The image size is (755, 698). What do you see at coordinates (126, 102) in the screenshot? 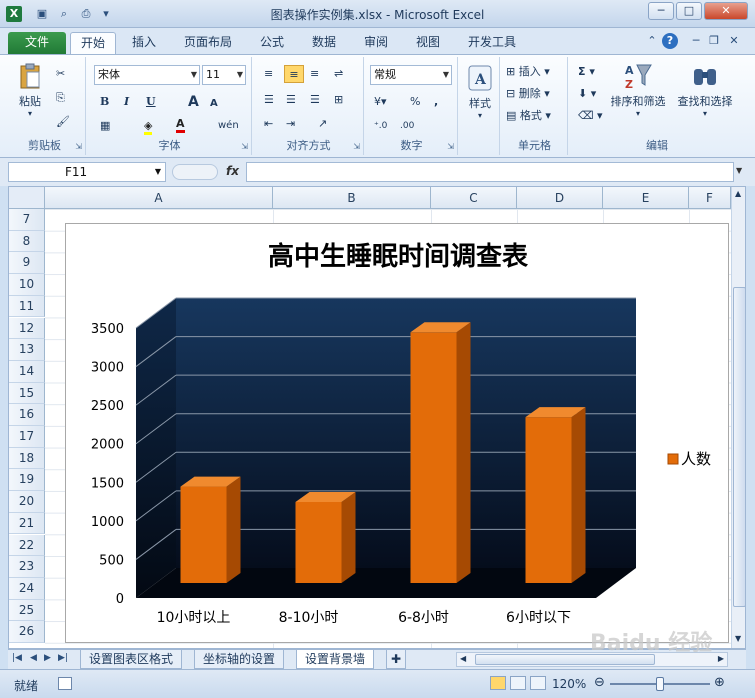
I see `italic-button: I` at bounding box center [126, 102].